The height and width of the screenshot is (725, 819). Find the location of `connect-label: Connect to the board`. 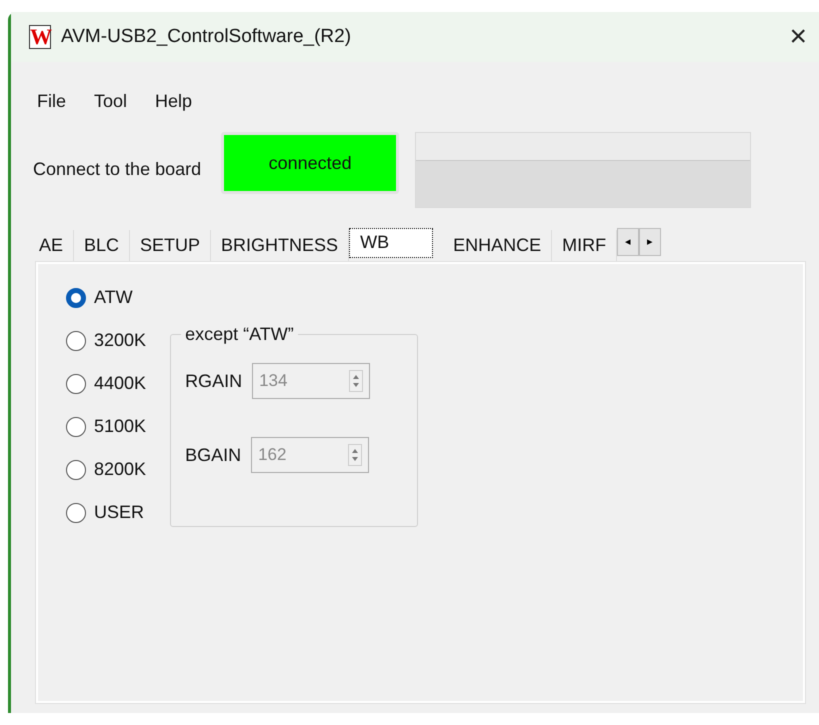

connect-label: Connect to the board is located at coordinates (117, 169).